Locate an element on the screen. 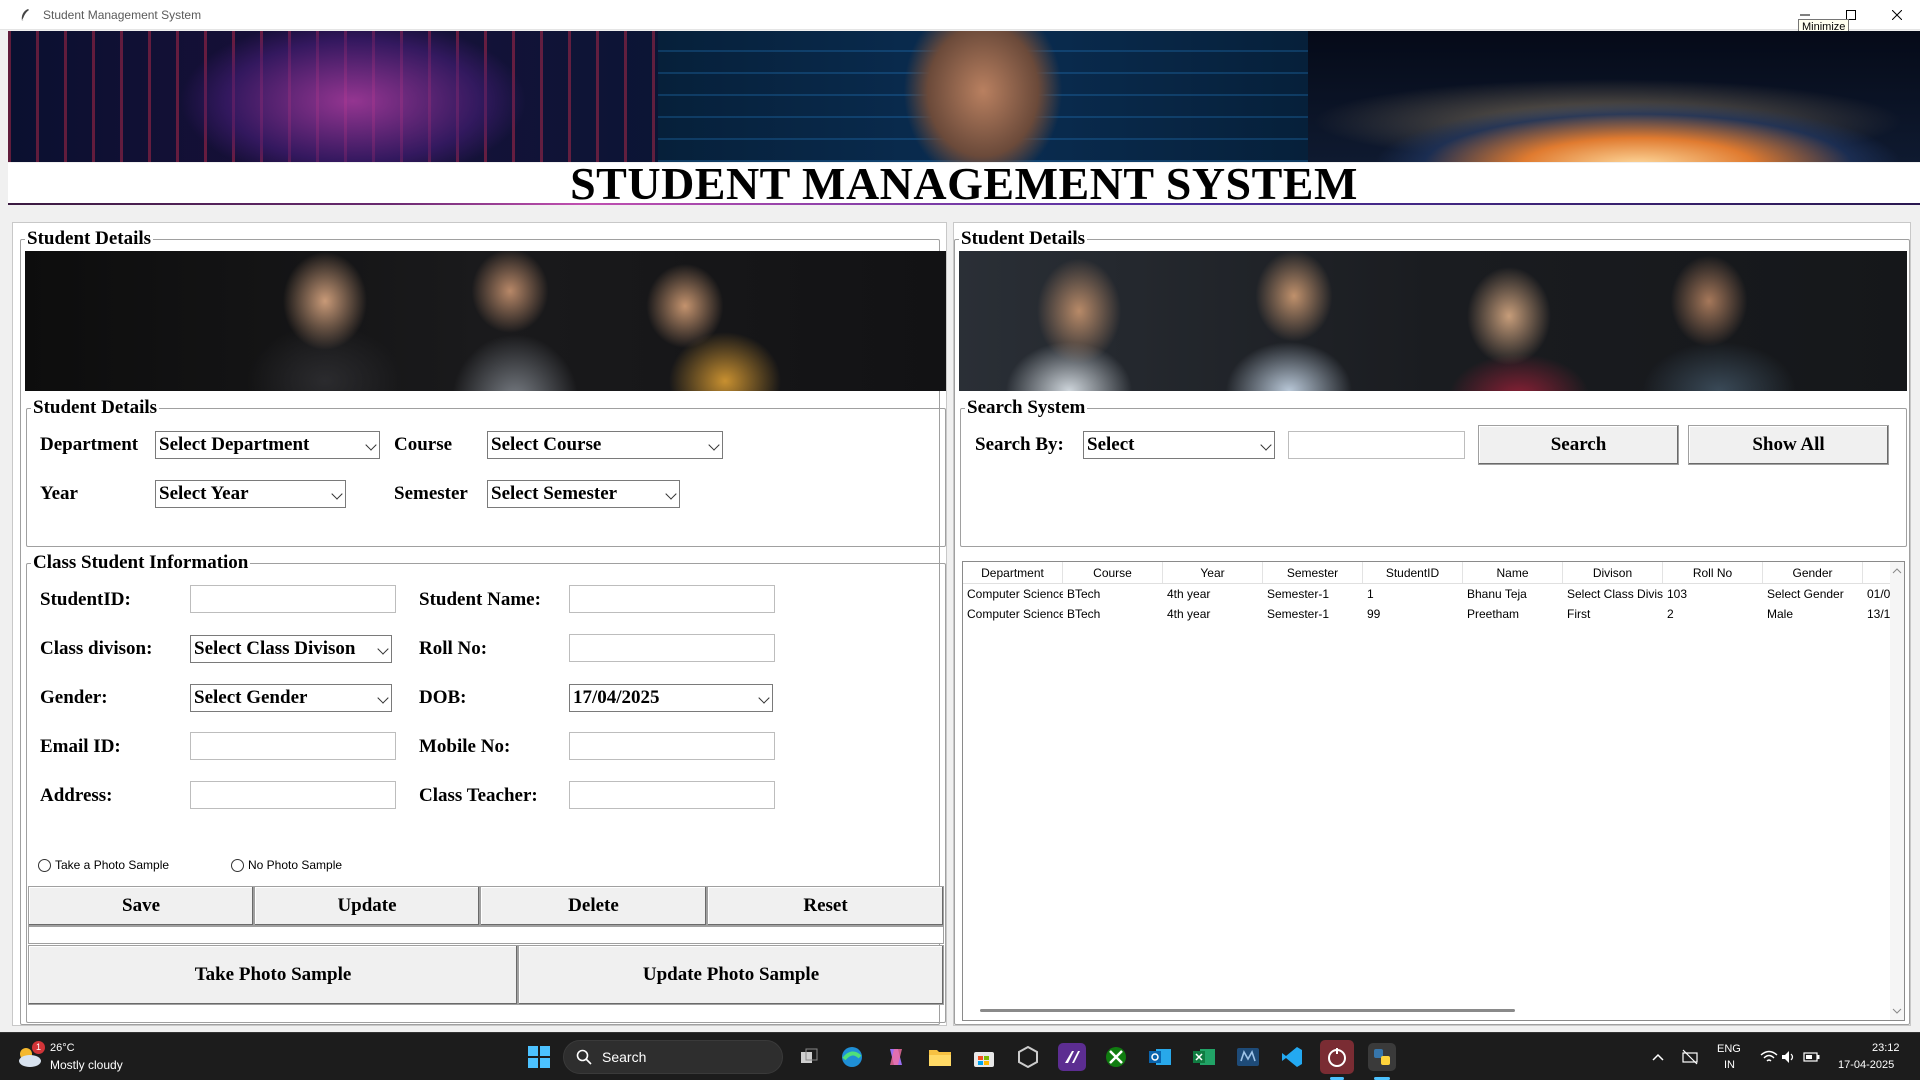 This screenshot has height=1080, width=1920. gender-select-value: Select Gender is located at coordinates (251, 697).